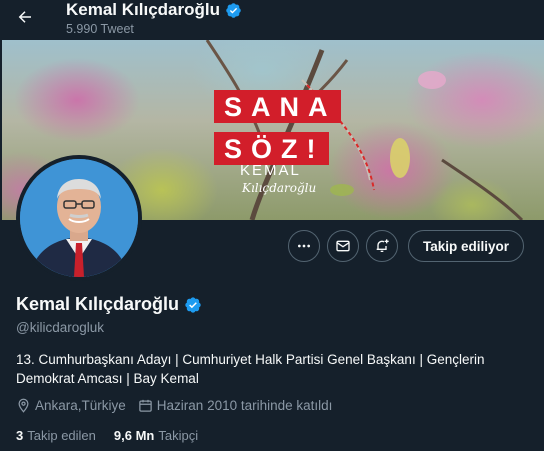  Describe the element at coordinates (466, 246) in the screenshot. I see `following-button: Takip ediliyor` at that location.